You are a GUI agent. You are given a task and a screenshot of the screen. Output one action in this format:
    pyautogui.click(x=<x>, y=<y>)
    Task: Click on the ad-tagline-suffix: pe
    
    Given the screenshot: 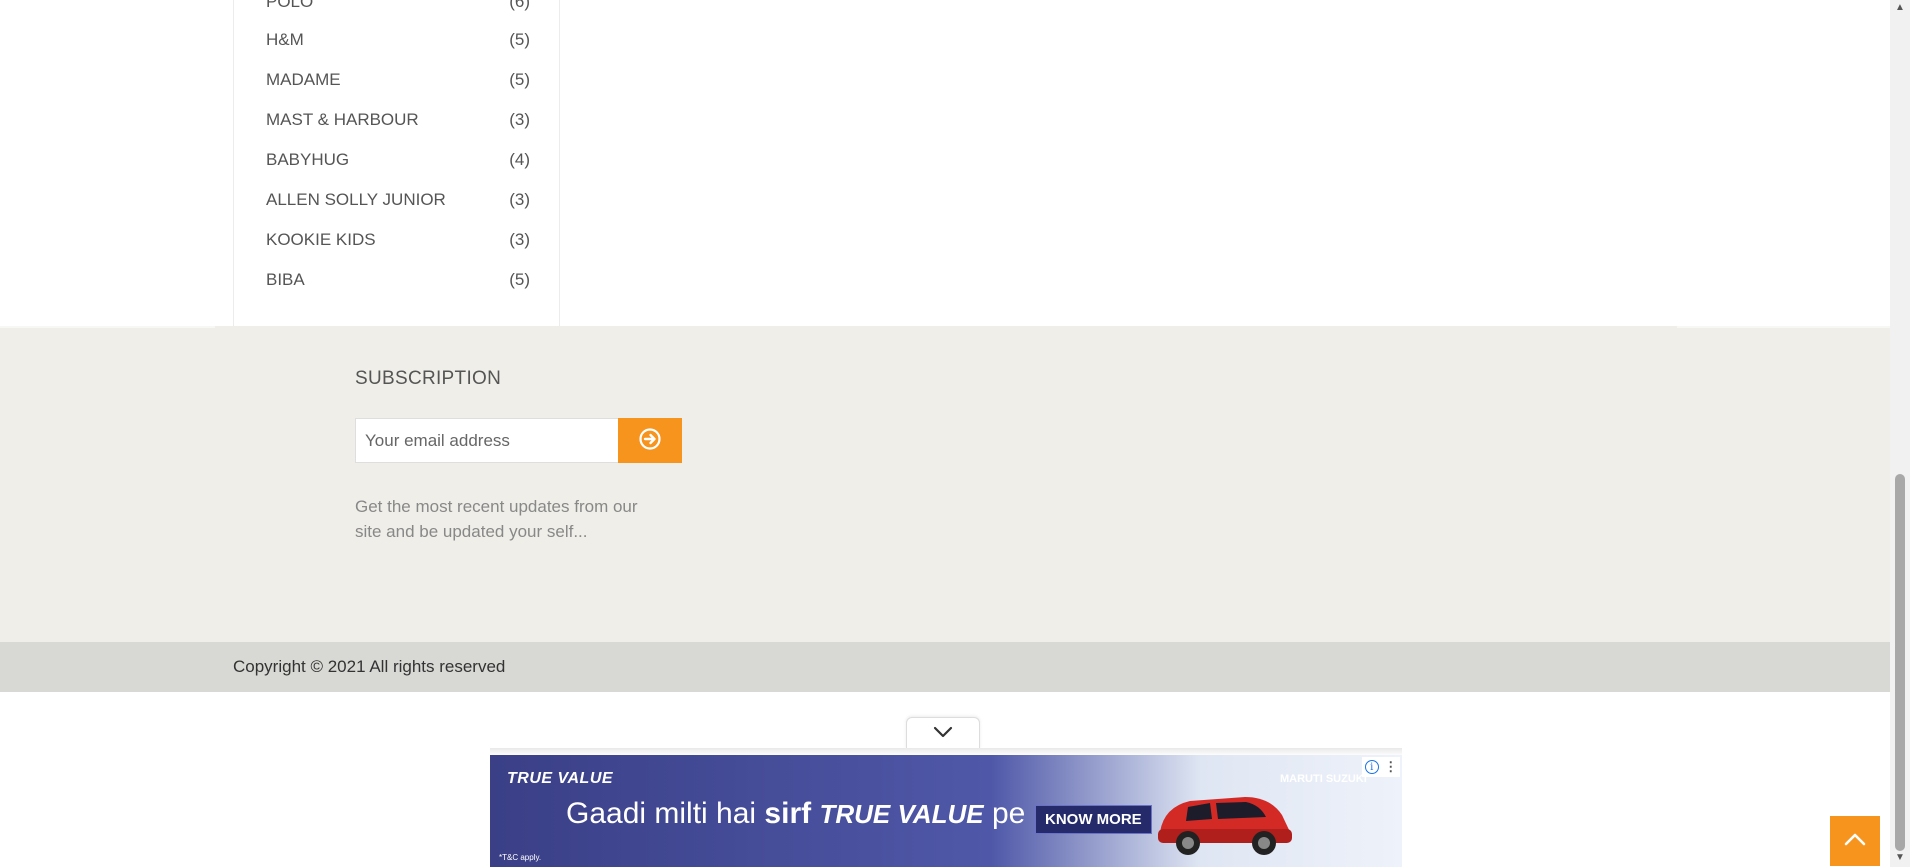 What is the action you would take?
    pyautogui.click(x=1004, y=813)
    